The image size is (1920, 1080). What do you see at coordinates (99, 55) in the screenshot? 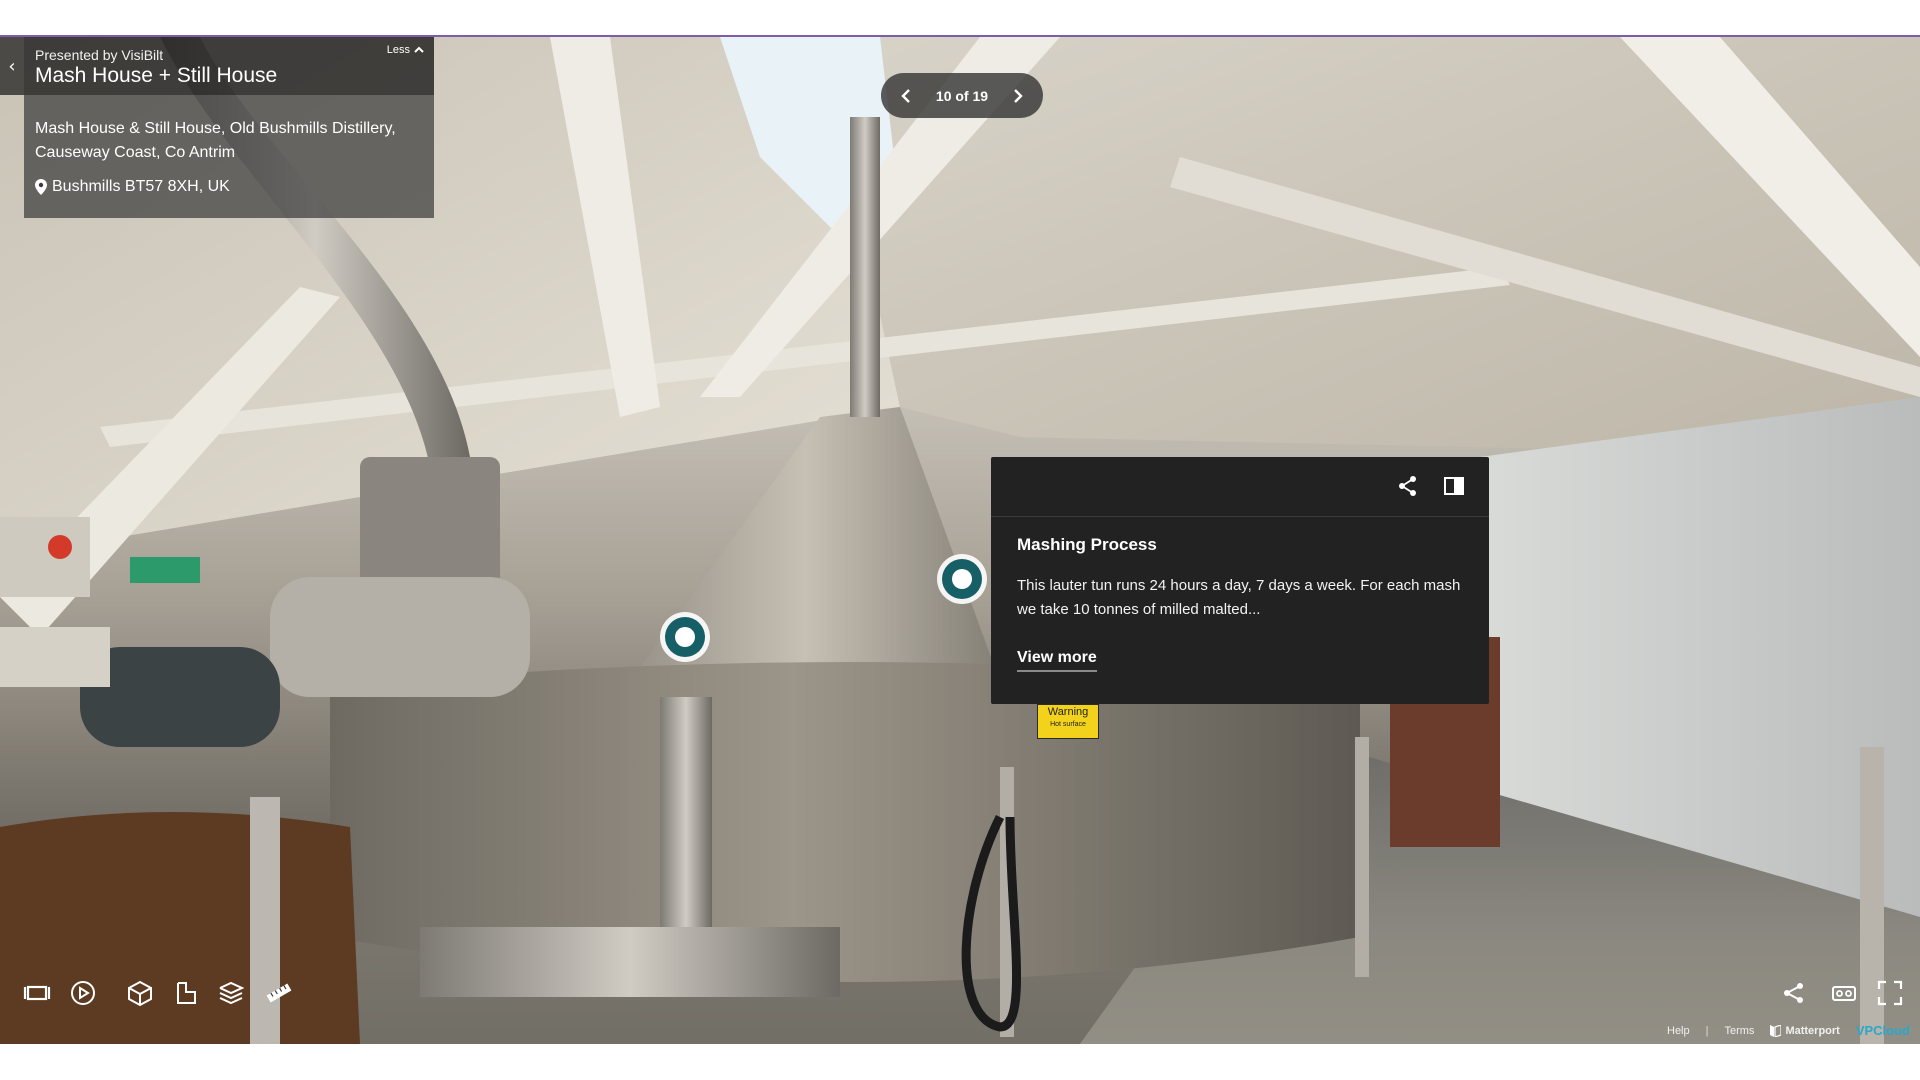
I see `presented-by: Presented by VisiBilt` at bounding box center [99, 55].